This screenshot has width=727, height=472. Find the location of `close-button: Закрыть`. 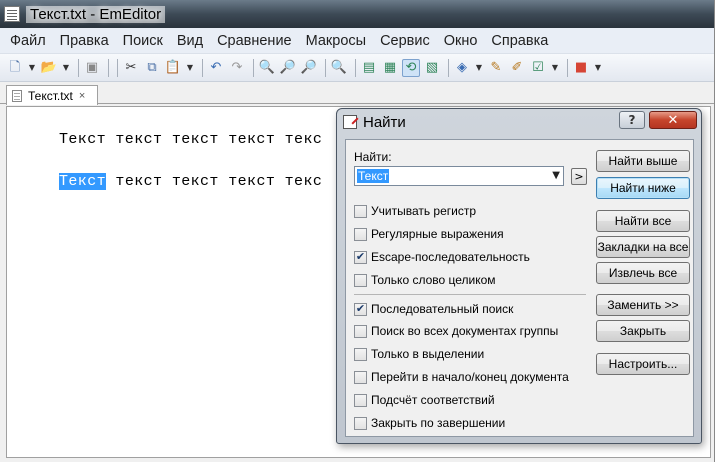

close-button: Закрыть is located at coordinates (643, 331).